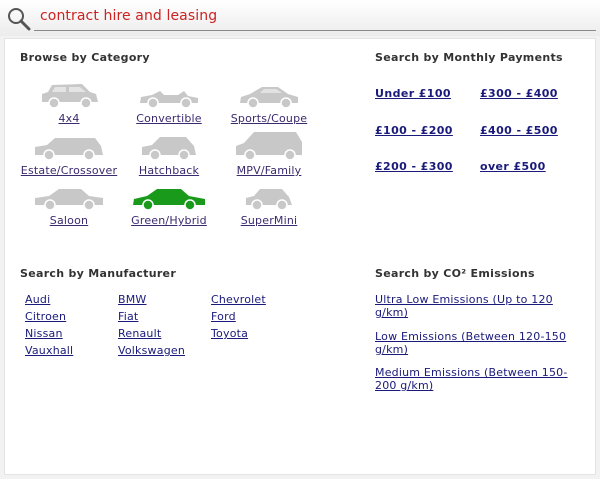 The width and height of the screenshot is (600, 479). Describe the element at coordinates (269, 98) in the screenshot. I see `coupe-icon` at that location.